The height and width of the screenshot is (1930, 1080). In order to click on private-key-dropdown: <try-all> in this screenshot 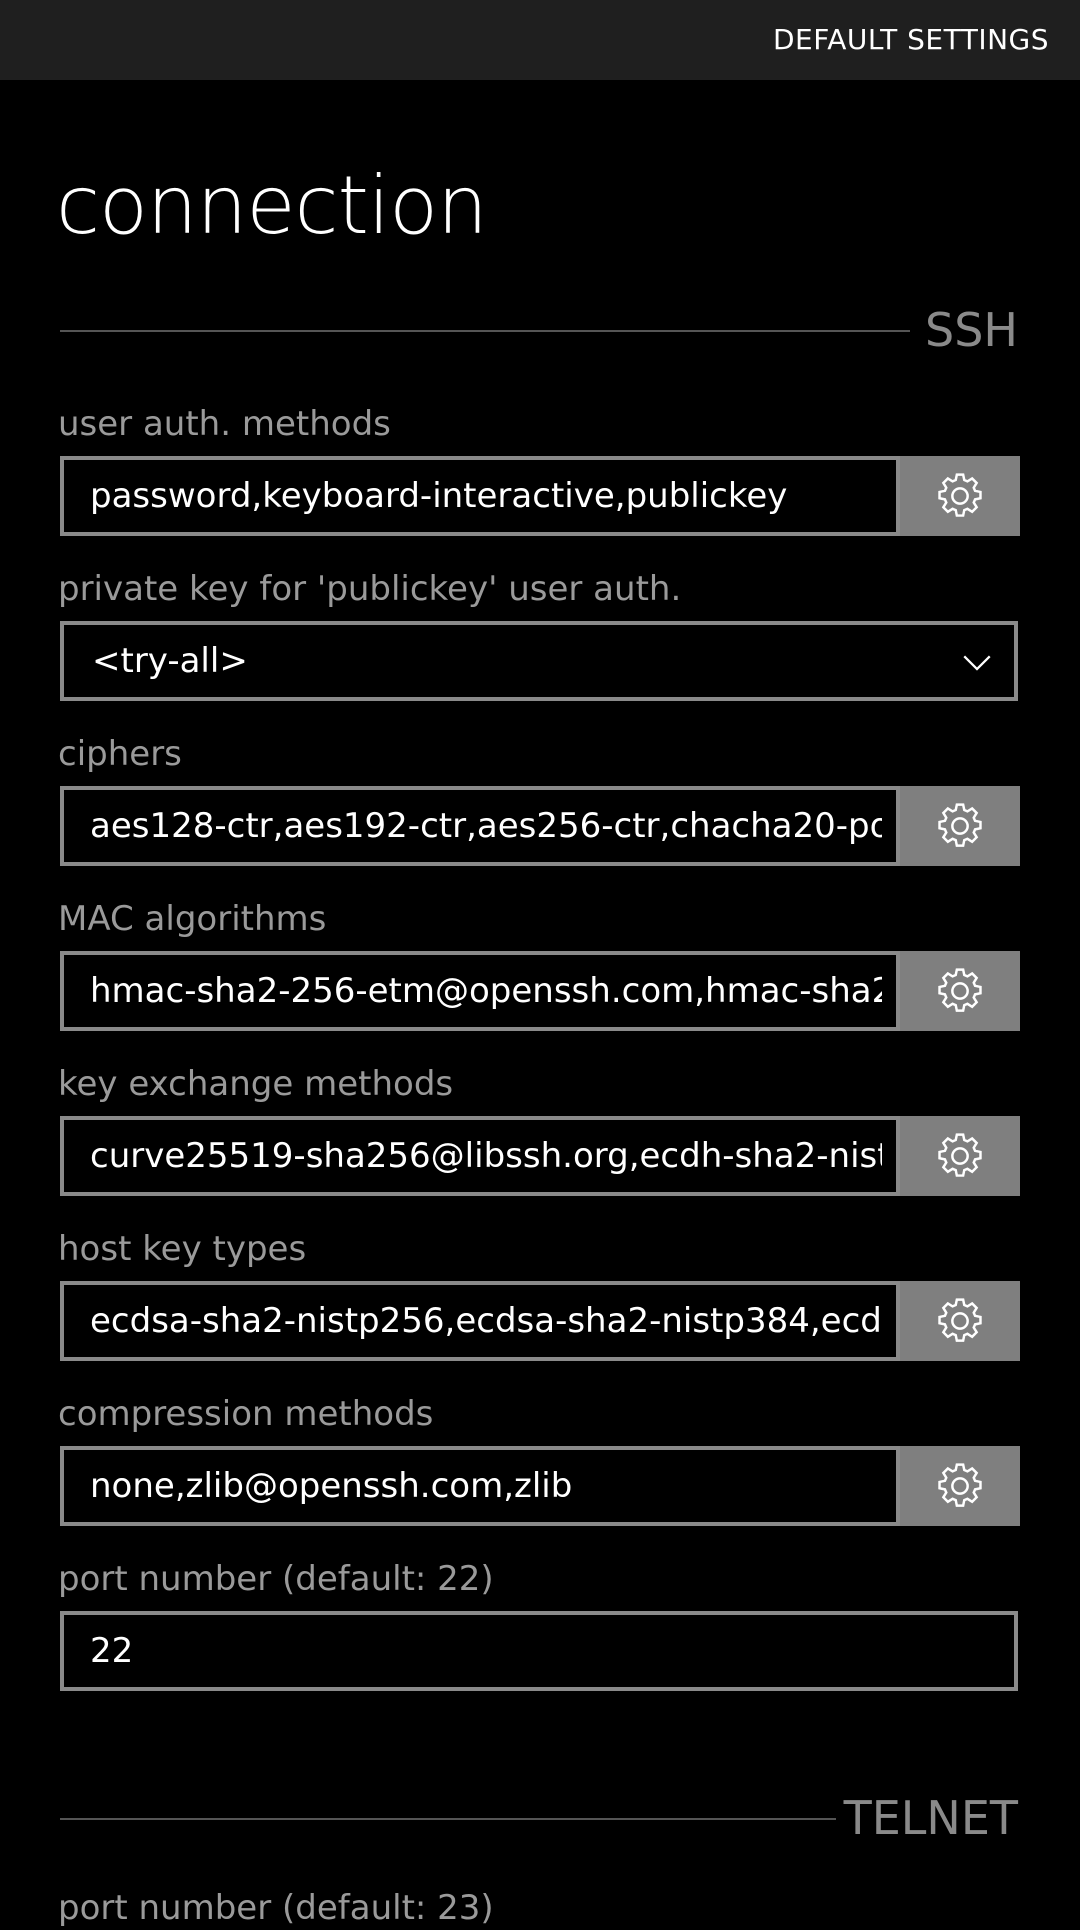, I will do `click(539, 661)`.